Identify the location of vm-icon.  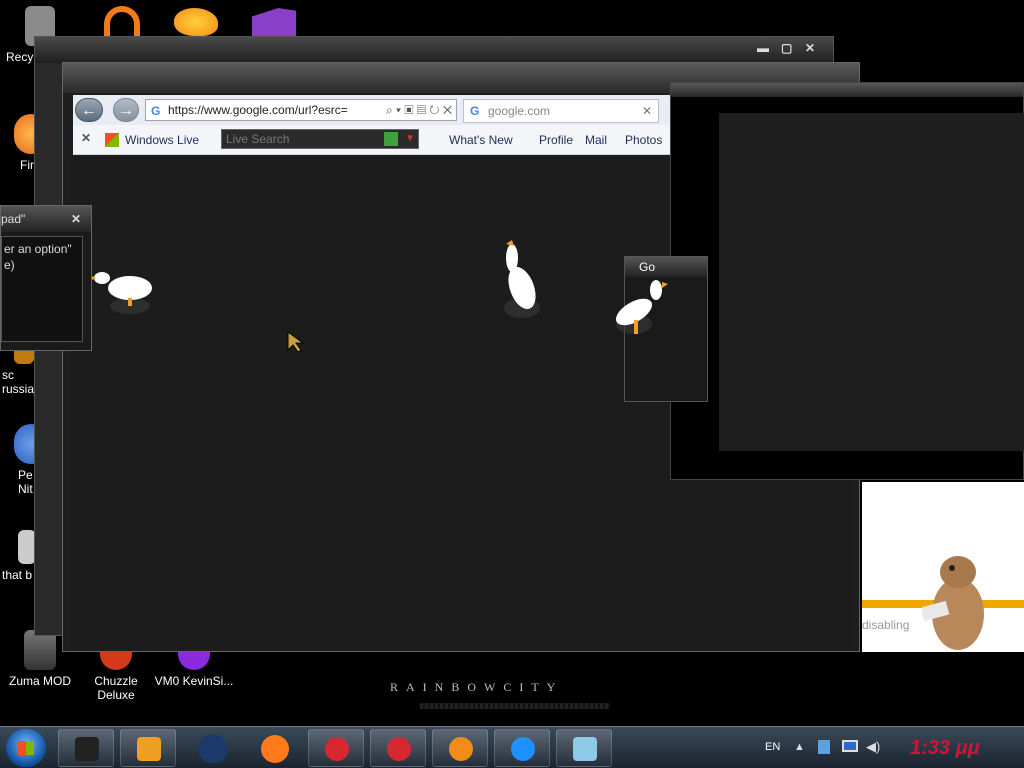
(194, 660).